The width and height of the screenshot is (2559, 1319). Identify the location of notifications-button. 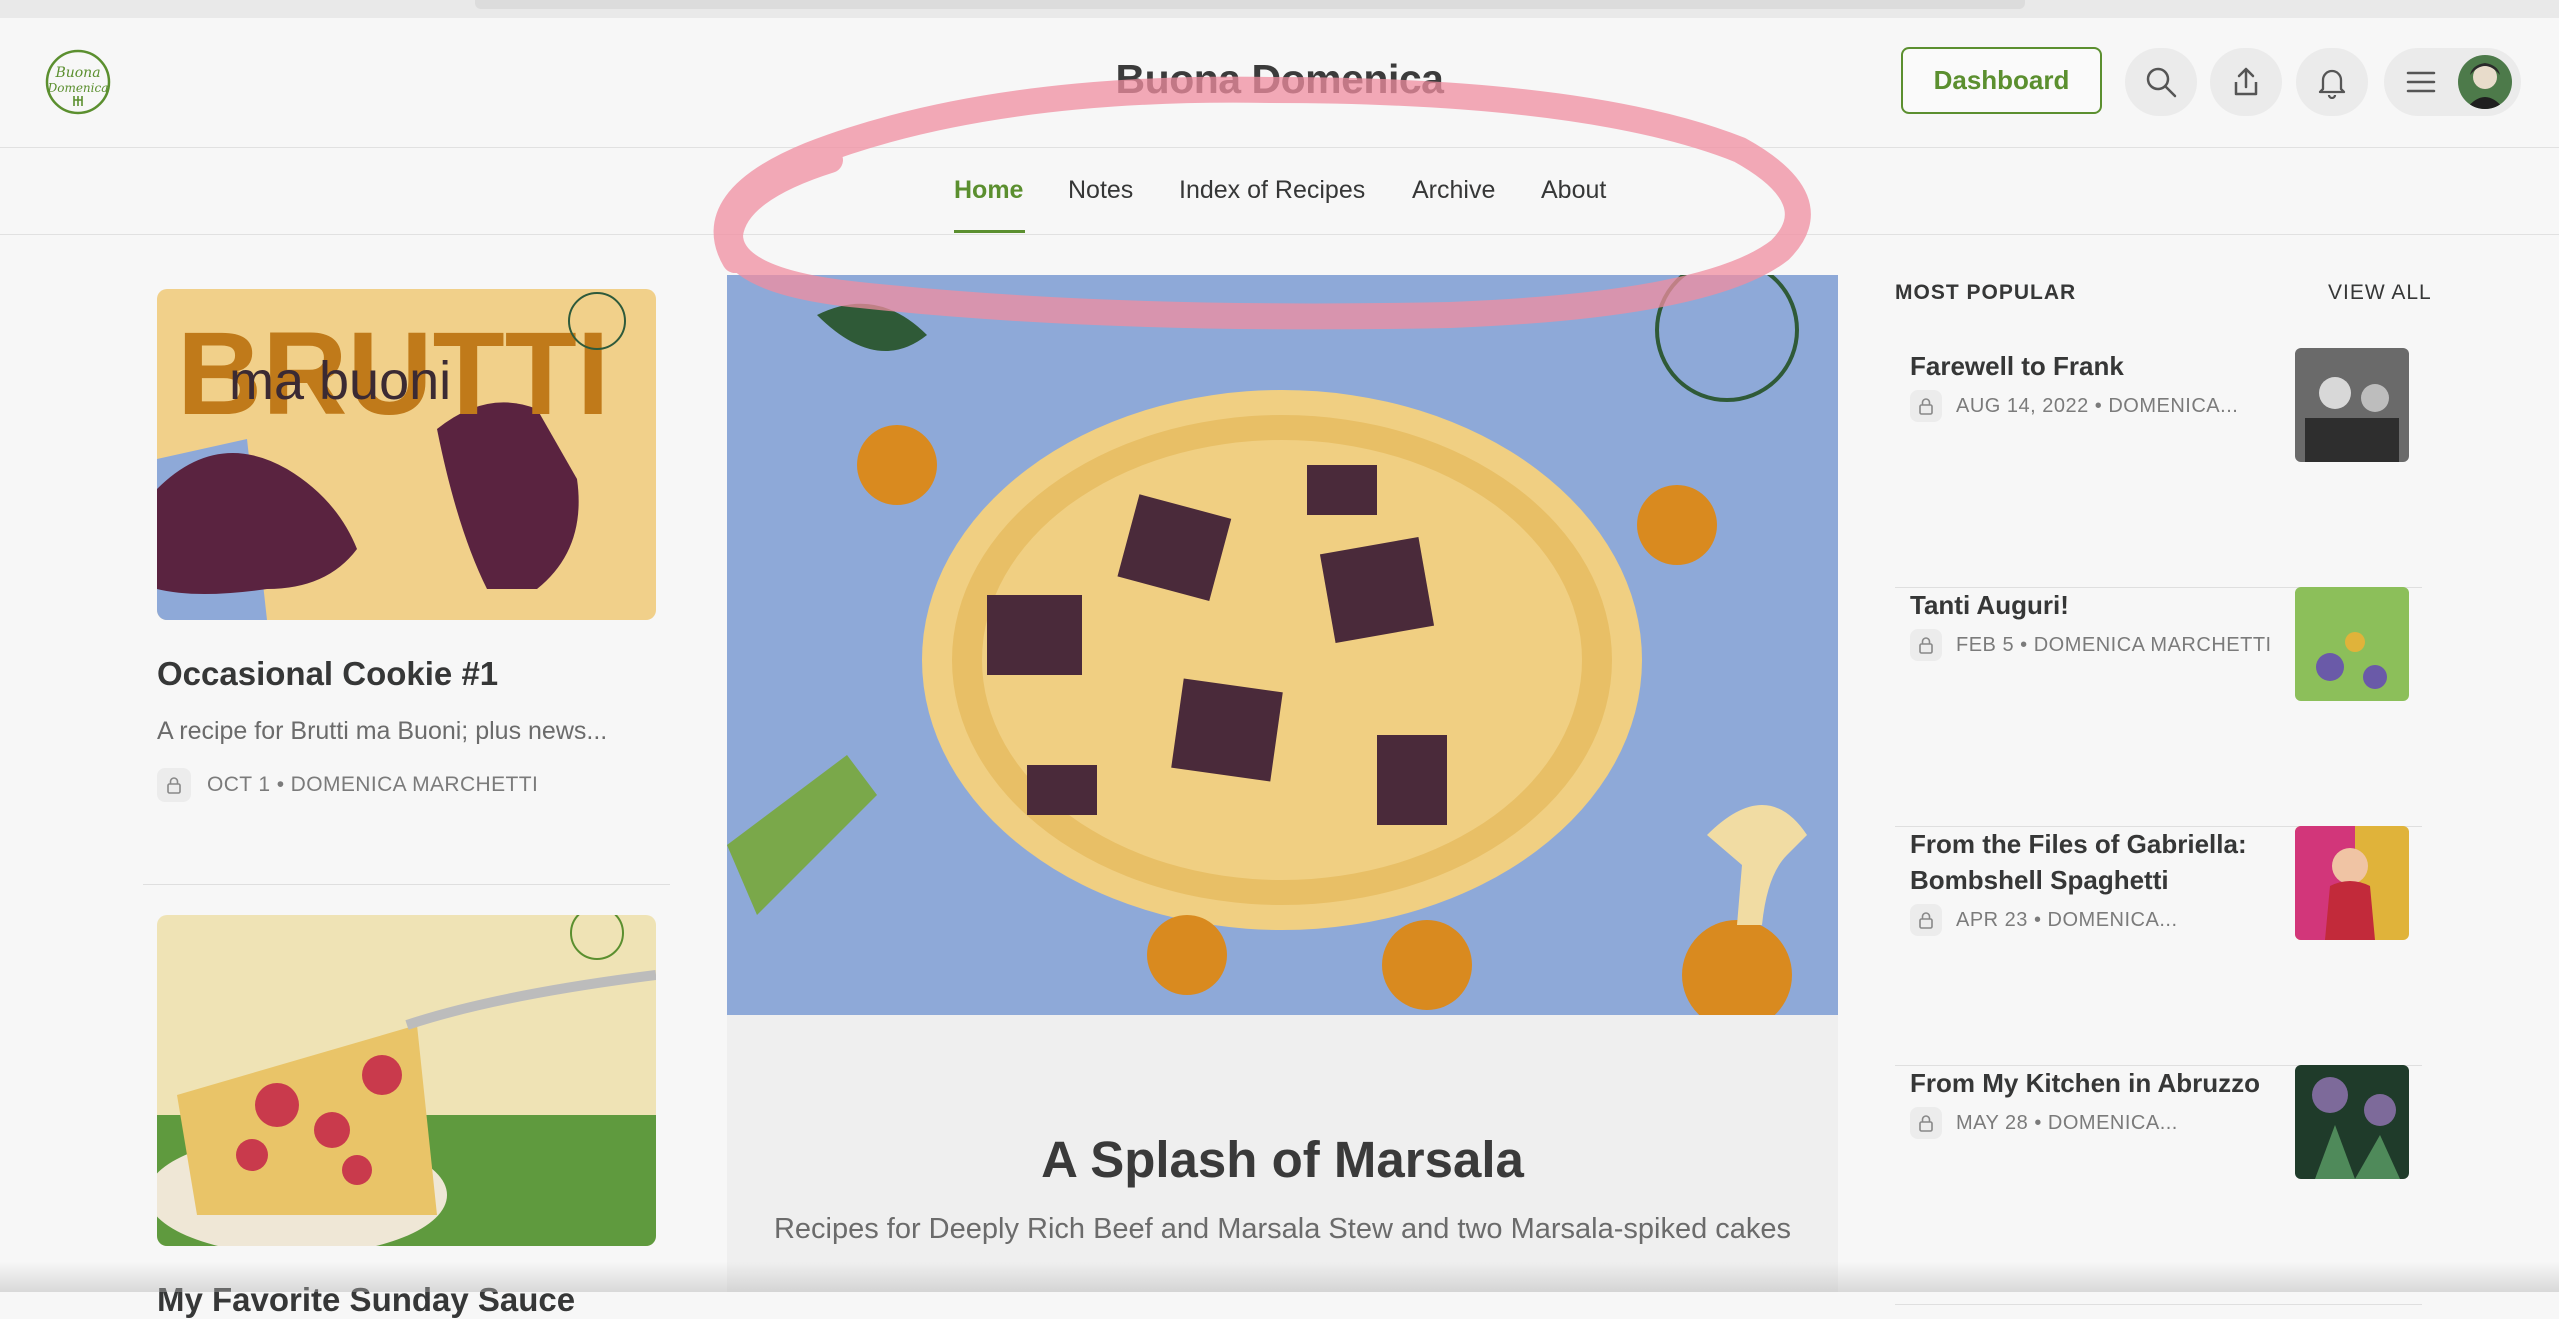
(2332, 82).